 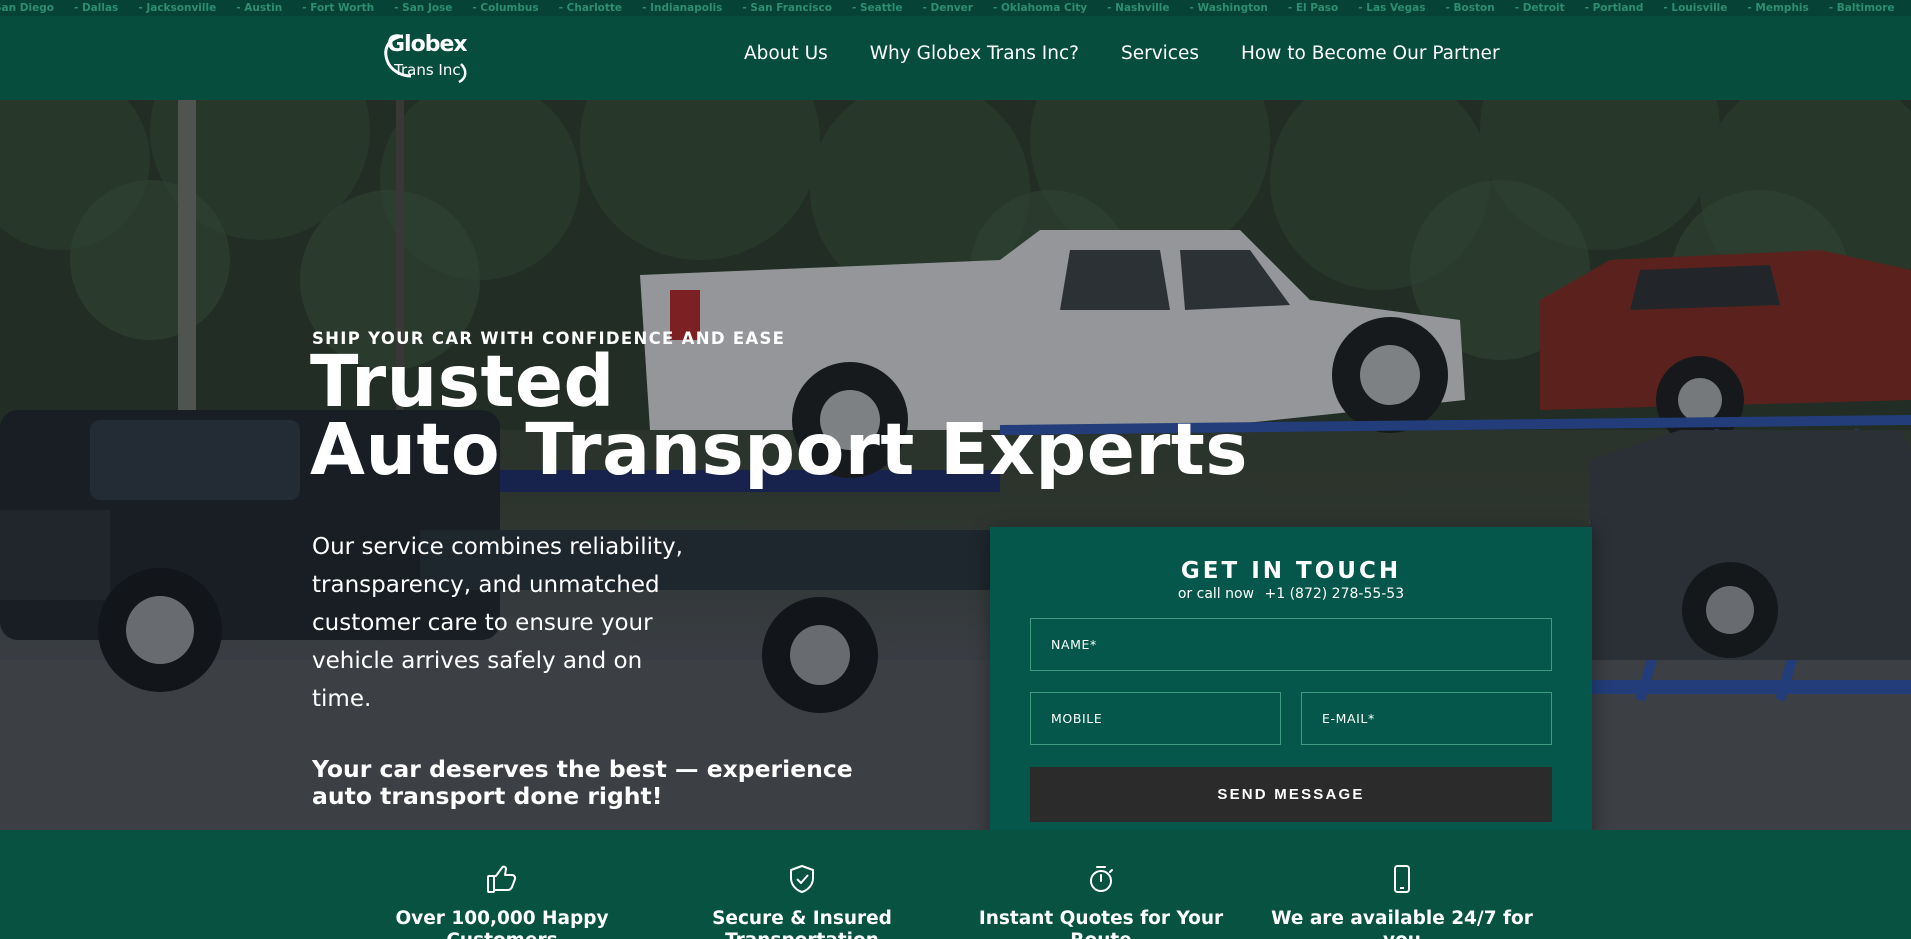 What do you see at coordinates (1291, 794) in the screenshot?
I see `send-message-button: SEND MESSAGE` at bounding box center [1291, 794].